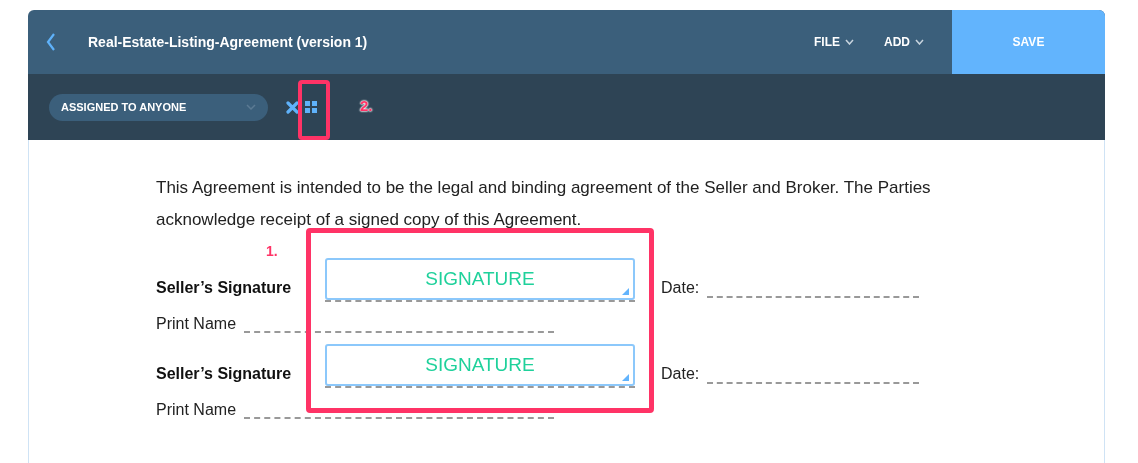  I want to click on step-label: 2., so click(366, 106).